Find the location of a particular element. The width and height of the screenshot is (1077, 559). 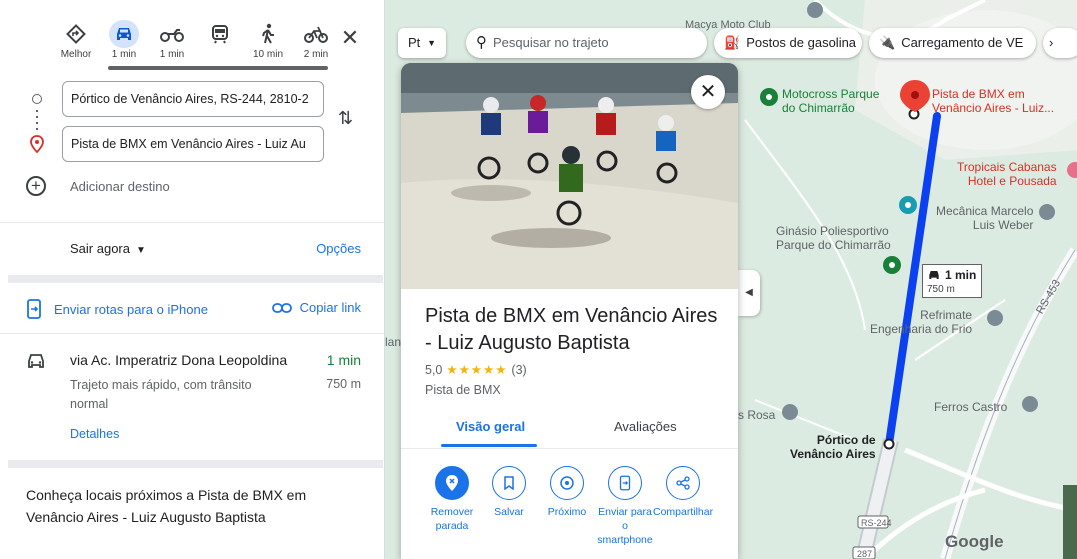

place-photo: ✕ is located at coordinates (569, 176).